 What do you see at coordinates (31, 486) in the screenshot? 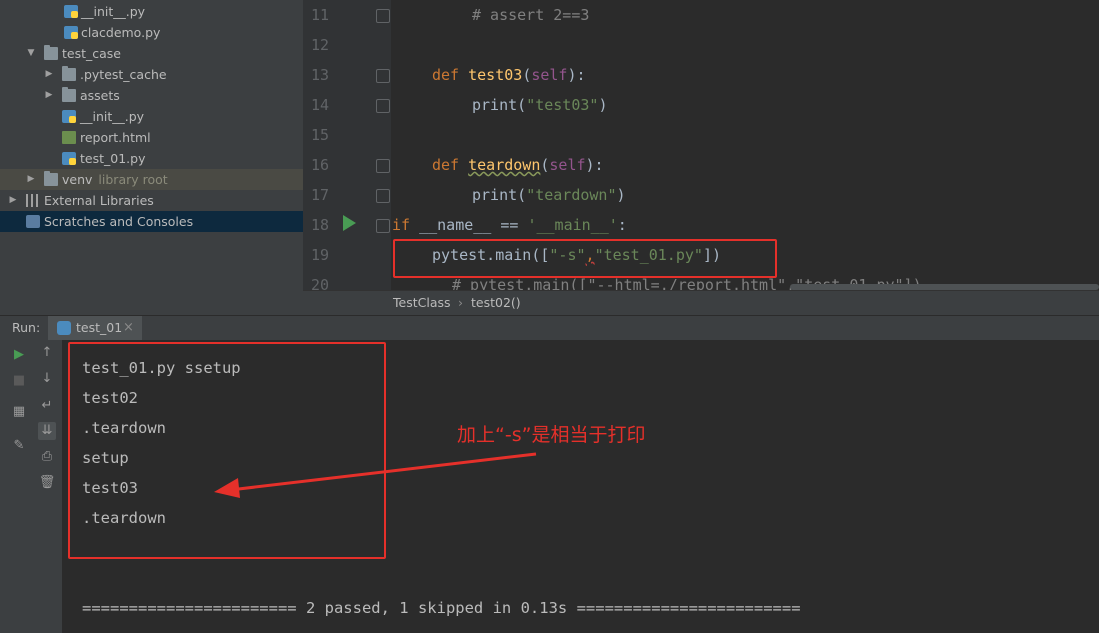
I see `run-toolbar: ▶ ↑ ■ ↓ ▦ ↵ ⇊ ✎ ⎙ 🗑` at bounding box center [31, 486].